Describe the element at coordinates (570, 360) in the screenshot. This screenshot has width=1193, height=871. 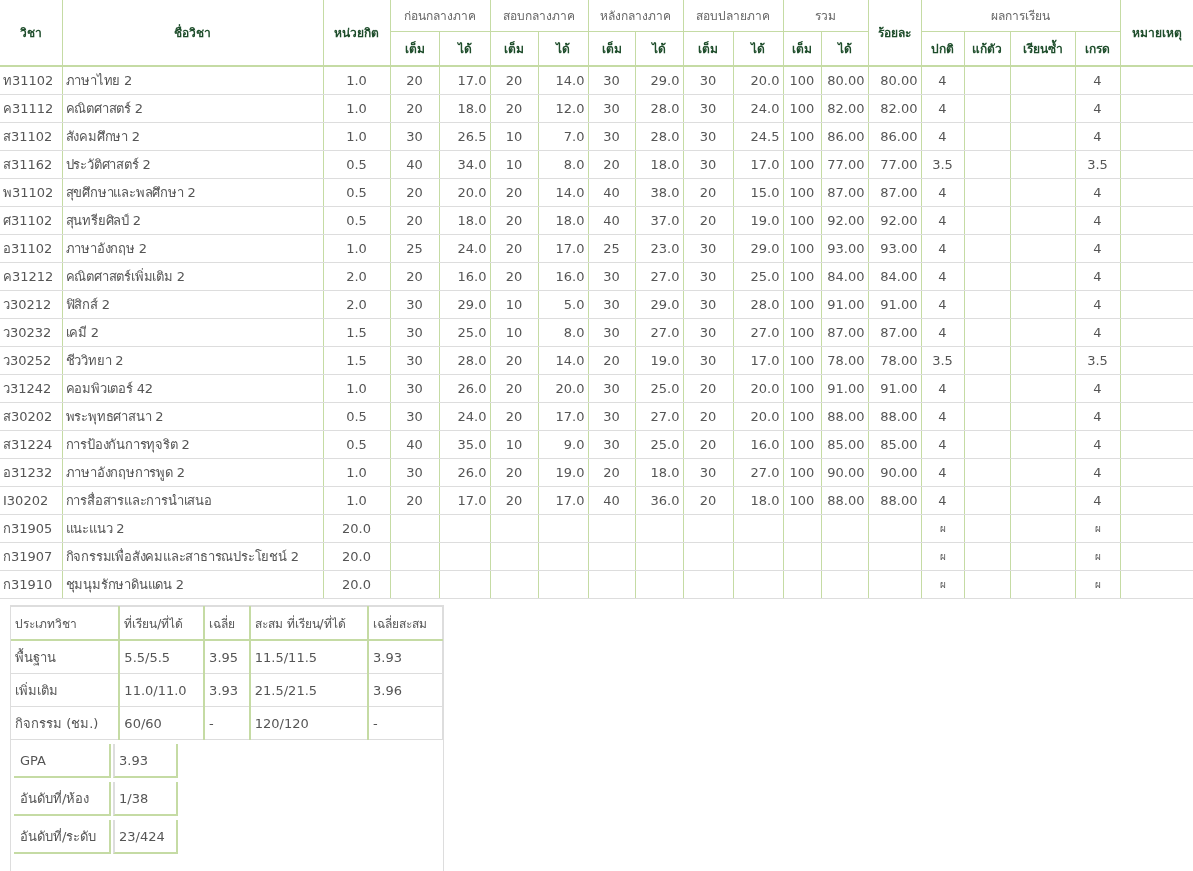
I see `table-cell: 14.0` at that location.